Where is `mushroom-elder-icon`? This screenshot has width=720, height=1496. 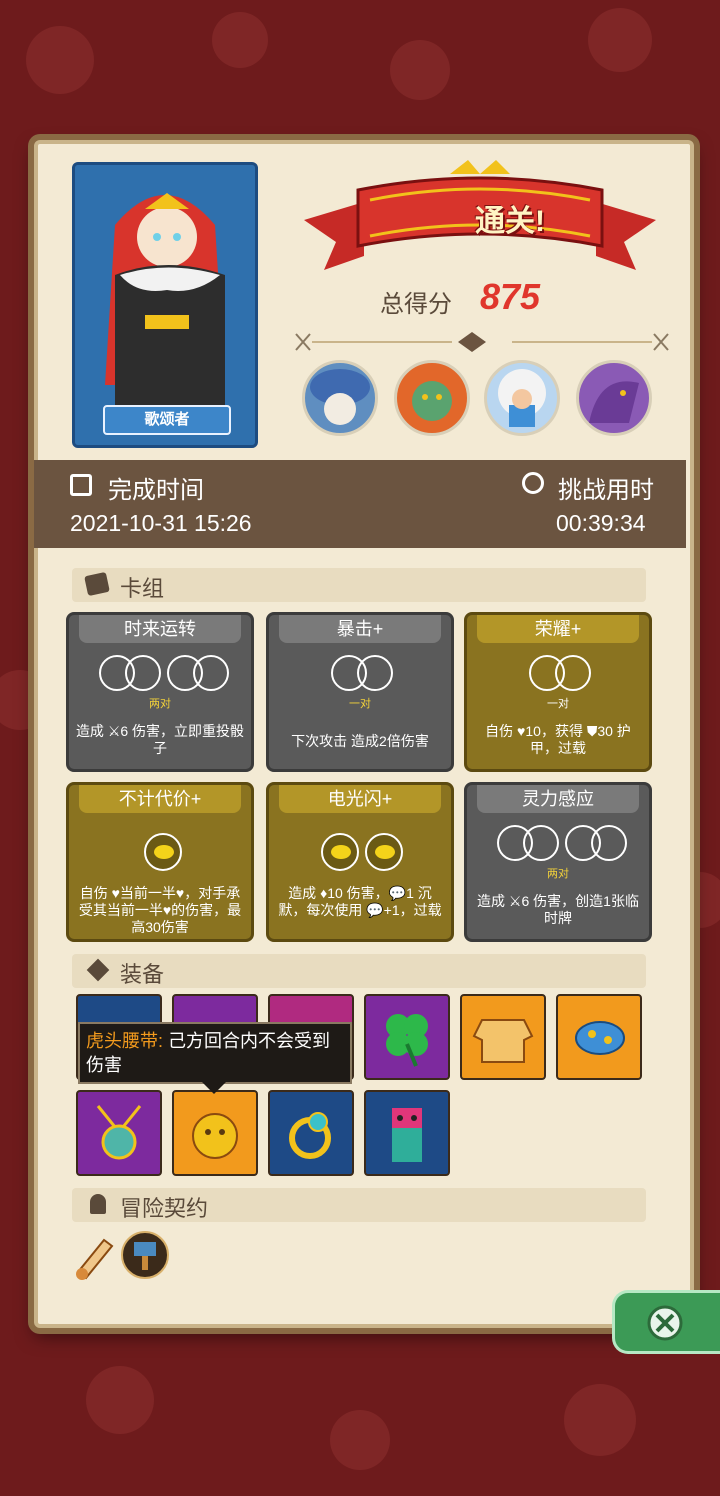
mushroom-elder-icon is located at coordinates (340, 398).